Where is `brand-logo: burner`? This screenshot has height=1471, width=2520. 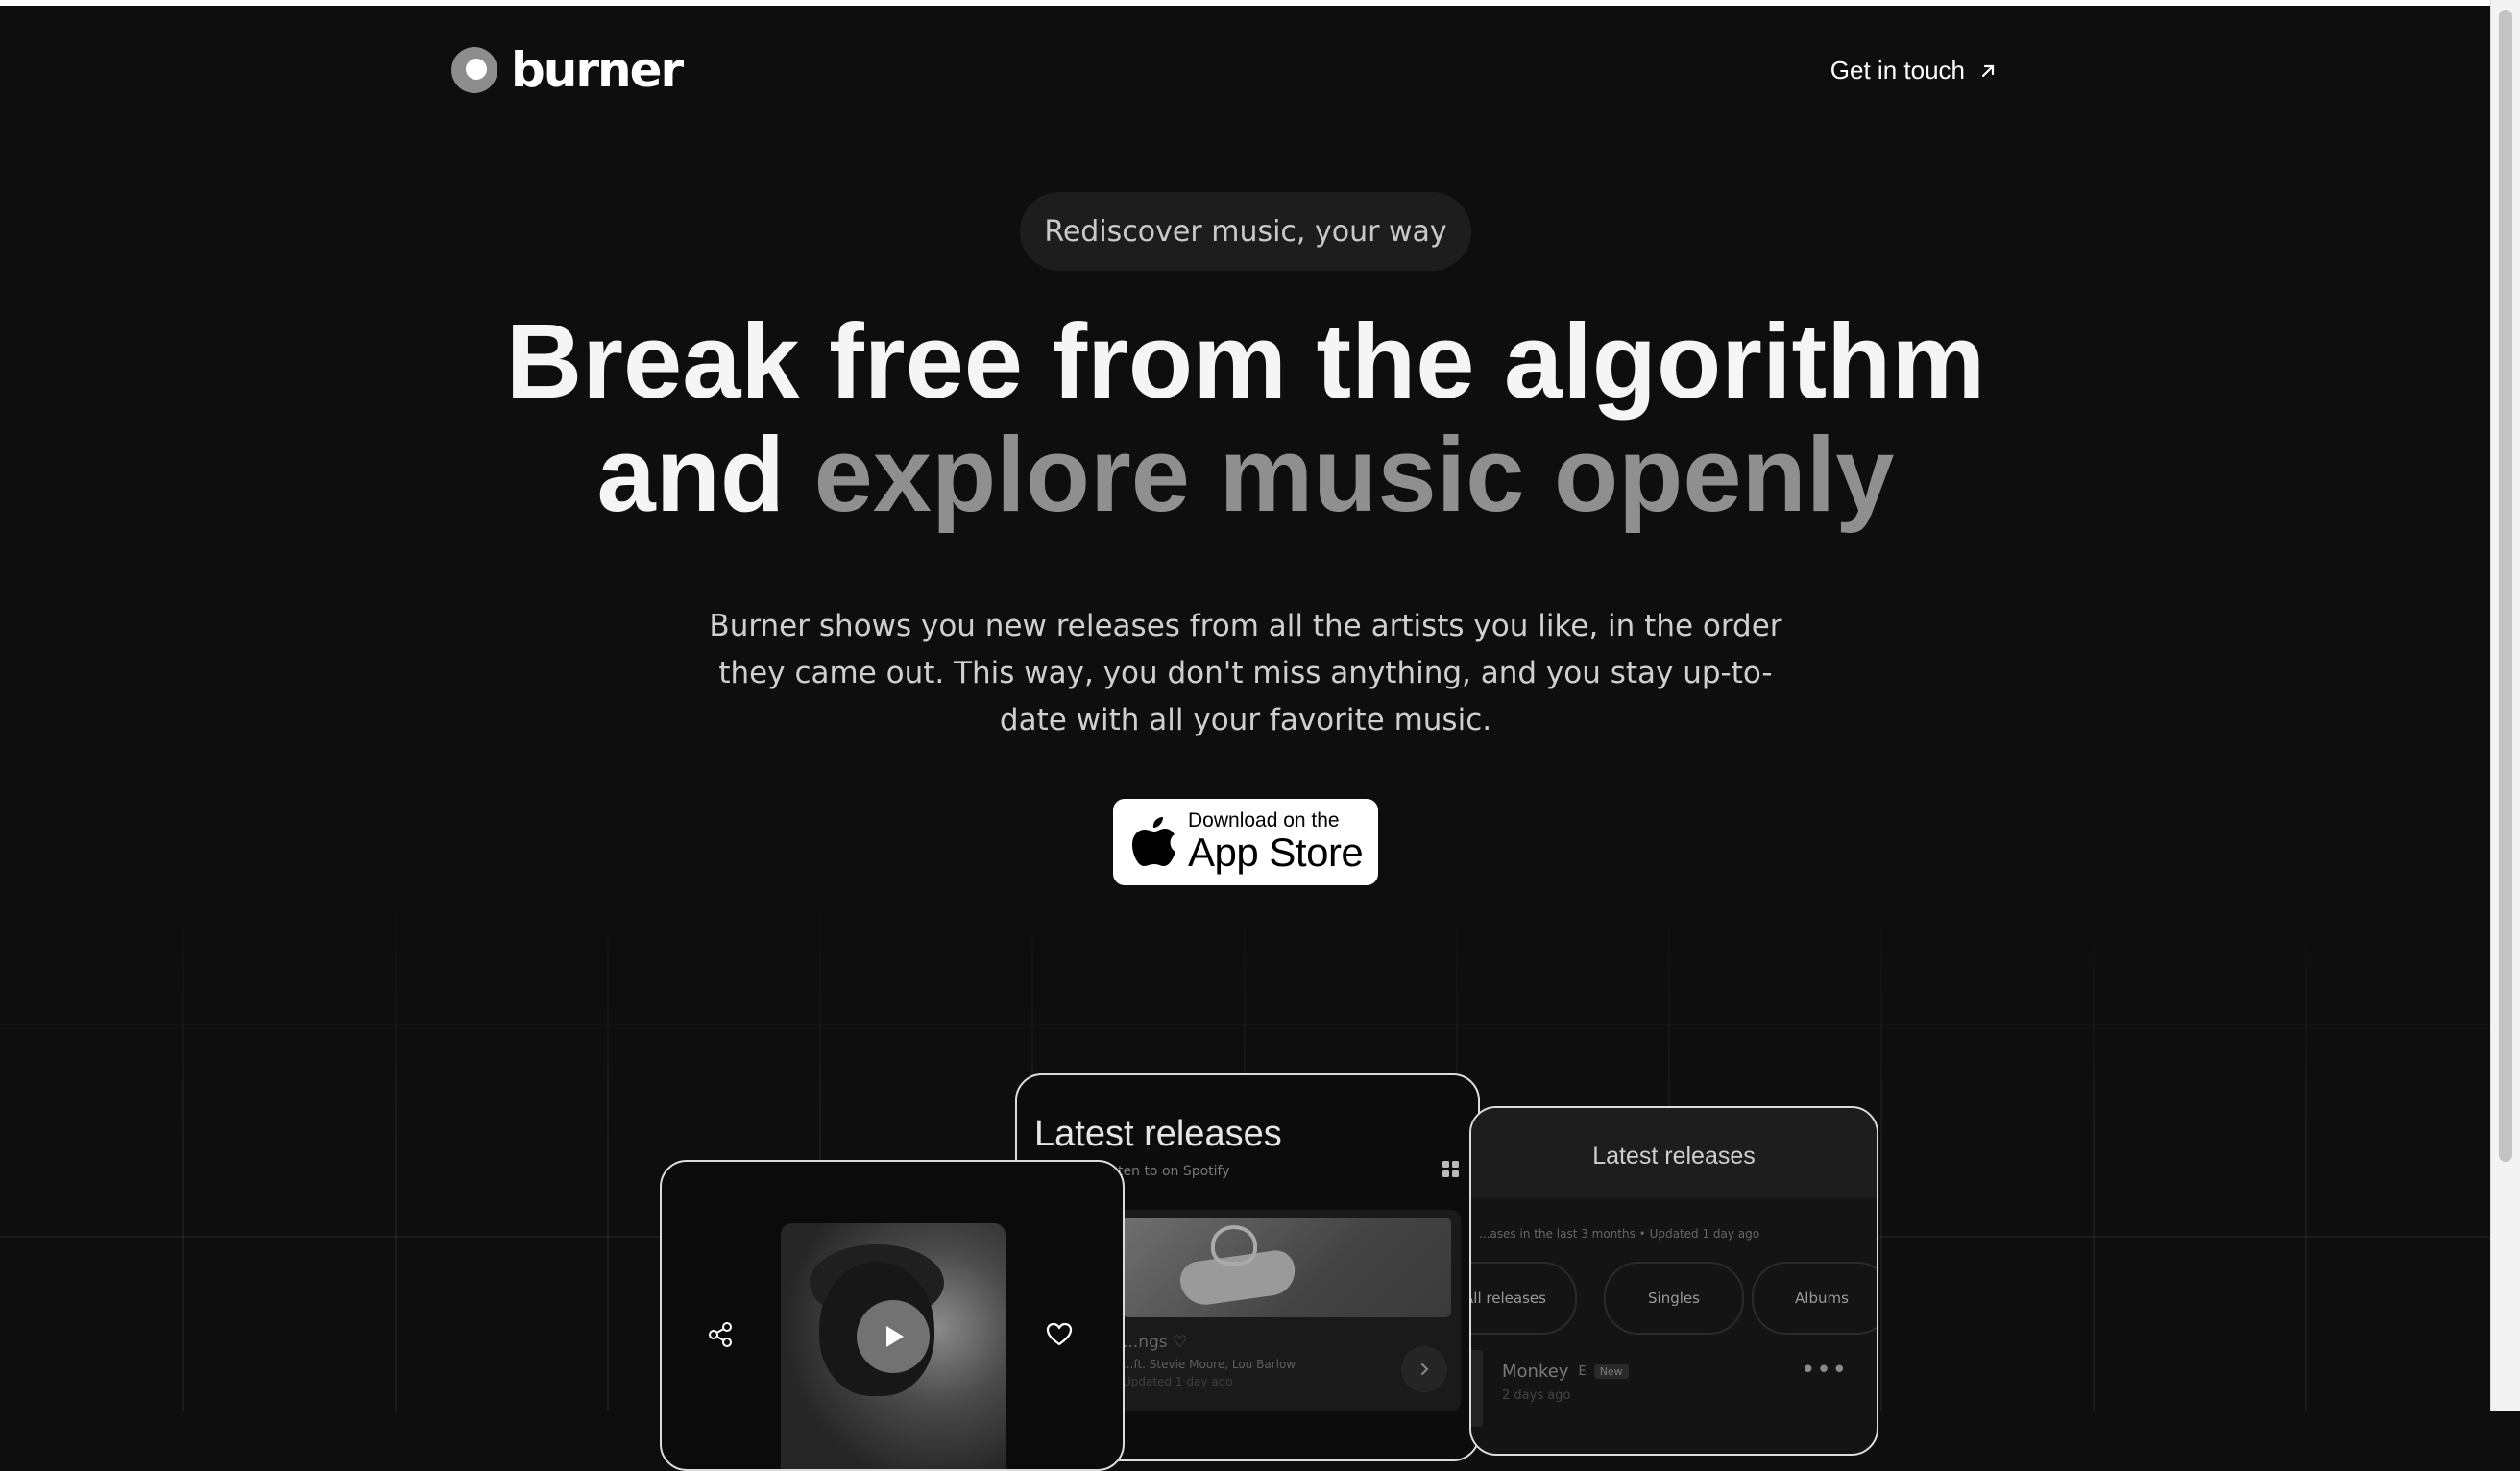
brand-logo: burner is located at coordinates (567, 70).